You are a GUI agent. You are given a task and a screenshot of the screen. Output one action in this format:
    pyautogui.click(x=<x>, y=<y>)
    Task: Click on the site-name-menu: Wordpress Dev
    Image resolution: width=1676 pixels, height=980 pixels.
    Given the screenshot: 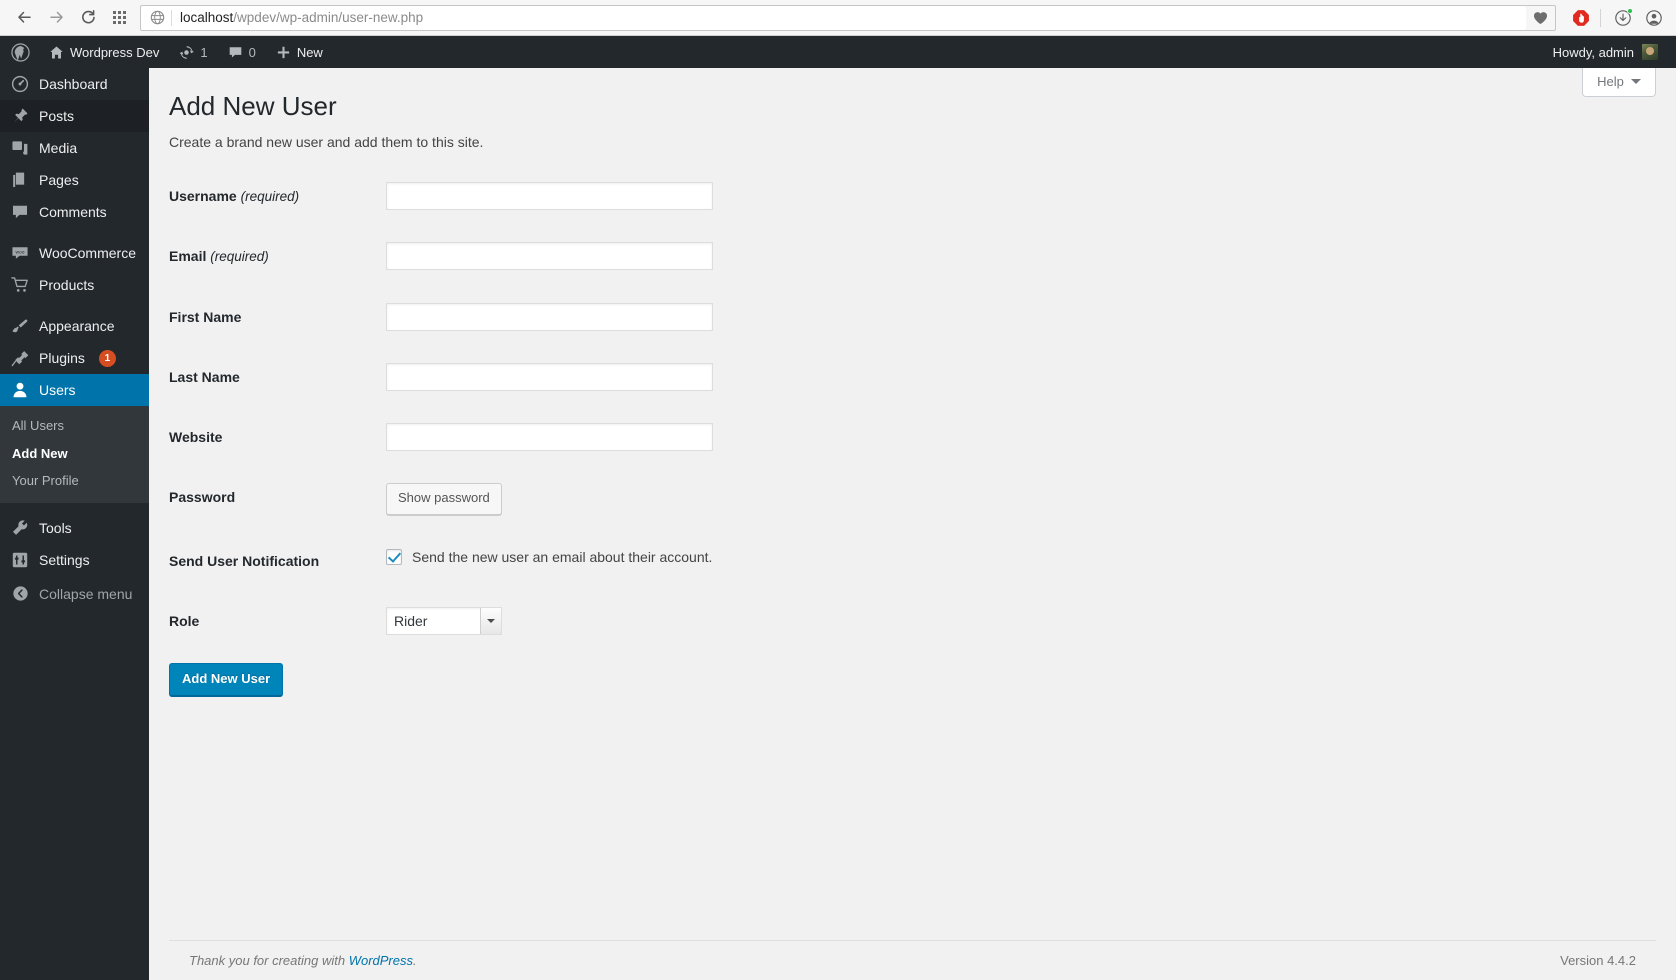 What is the action you would take?
    pyautogui.click(x=104, y=52)
    